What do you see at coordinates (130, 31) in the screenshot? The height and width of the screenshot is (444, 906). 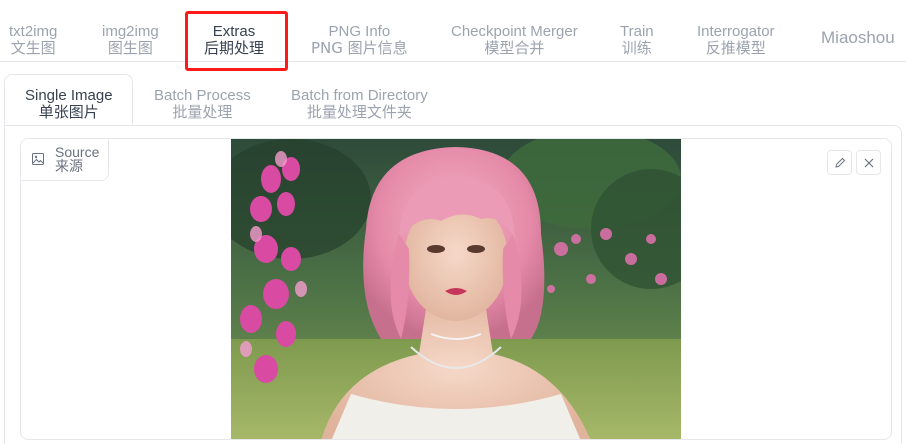 I see `tab-label-en: img2img` at bounding box center [130, 31].